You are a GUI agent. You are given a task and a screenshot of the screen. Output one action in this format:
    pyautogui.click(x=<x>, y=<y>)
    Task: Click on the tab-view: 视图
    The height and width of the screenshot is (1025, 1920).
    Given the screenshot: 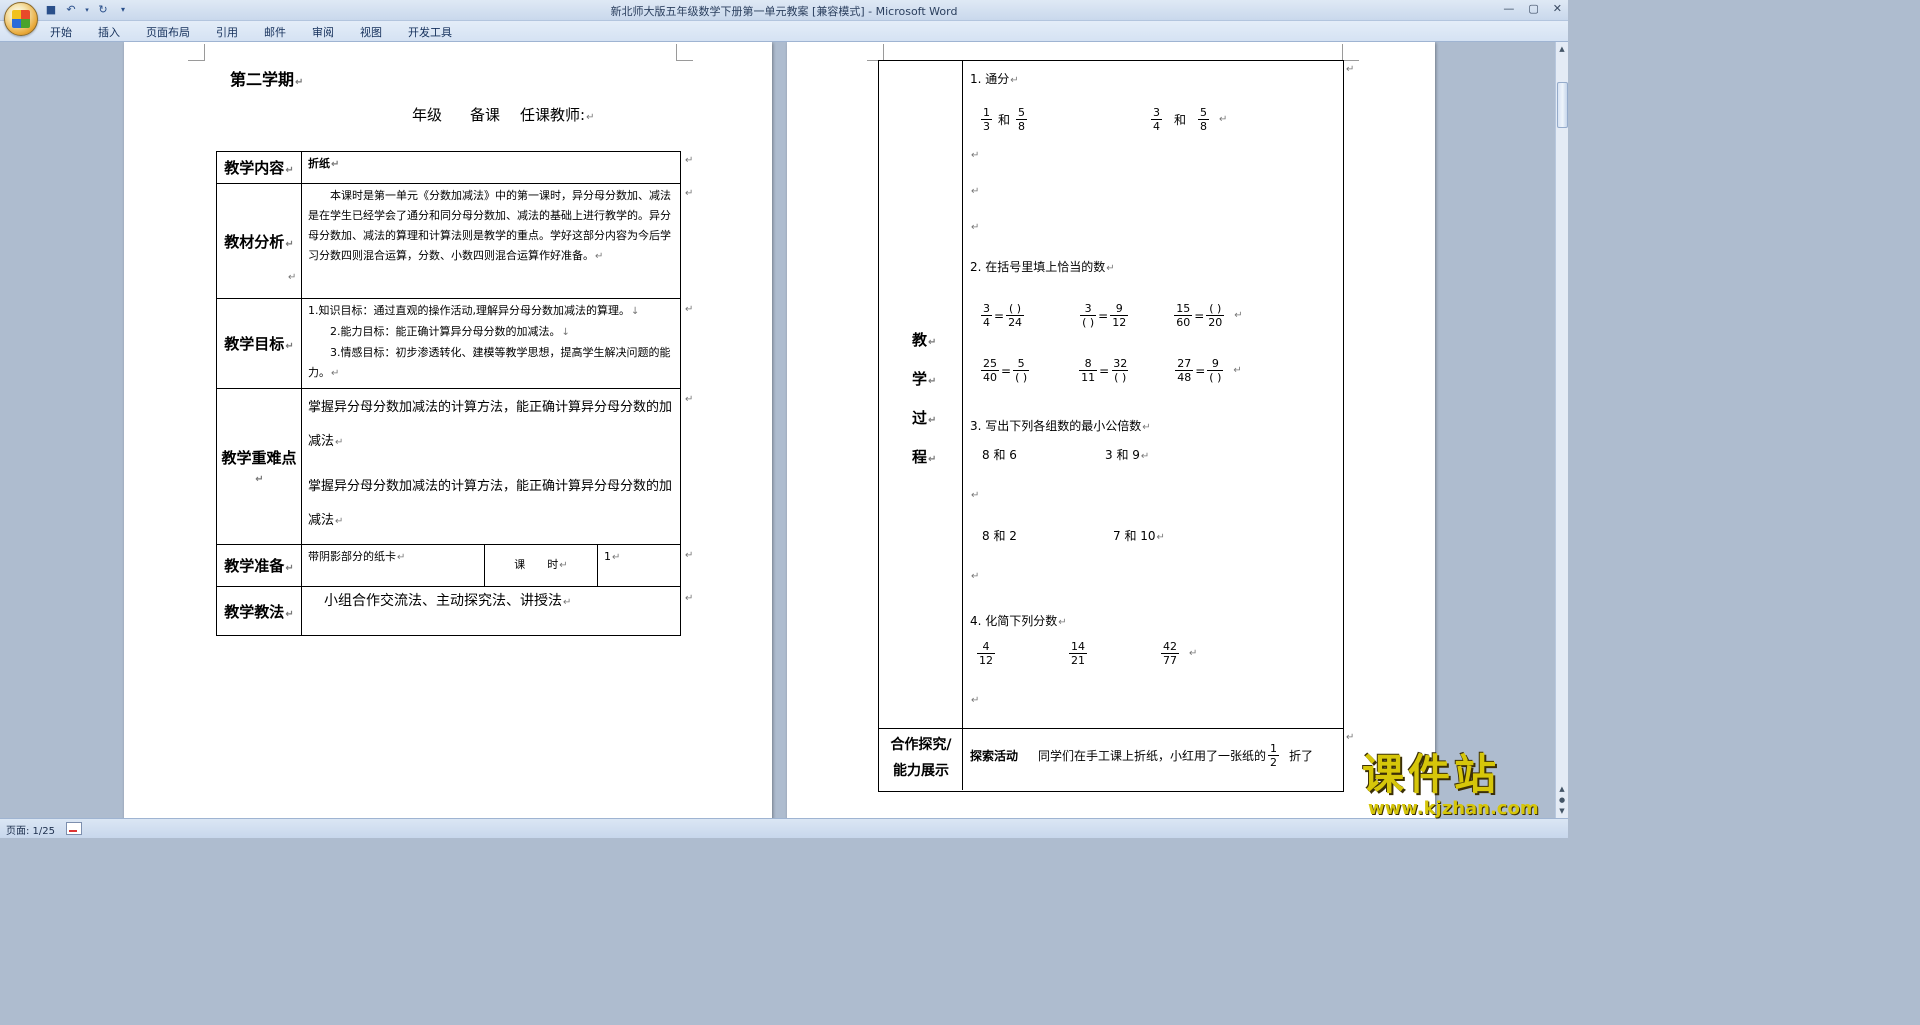 What is the action you would take?
    pyautogui.click(x=377, y=32)
    